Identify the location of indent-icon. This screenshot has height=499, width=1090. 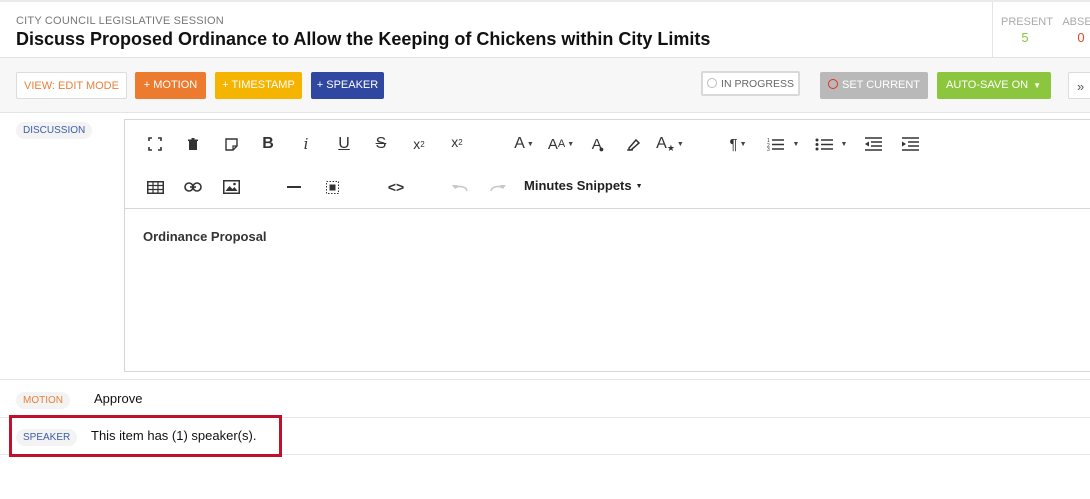
(910, 144).